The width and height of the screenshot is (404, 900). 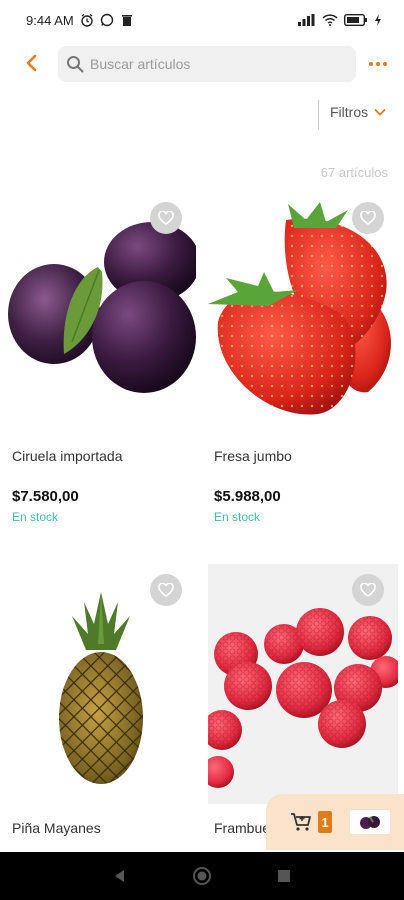 I want to click on search-bar, so click(x=207, y=64).